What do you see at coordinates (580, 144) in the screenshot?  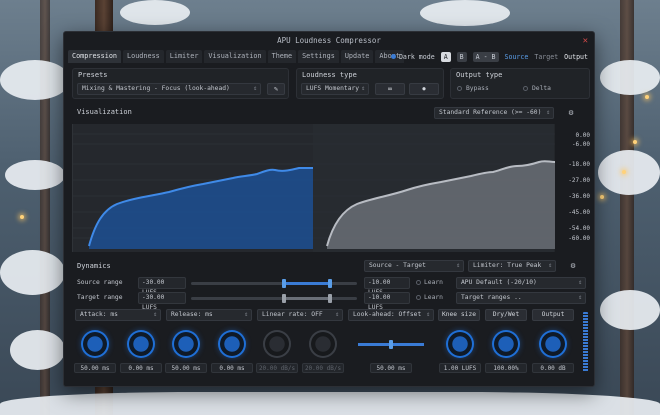 I see `scale-label: -6.00` at bounding box center [580, 144].